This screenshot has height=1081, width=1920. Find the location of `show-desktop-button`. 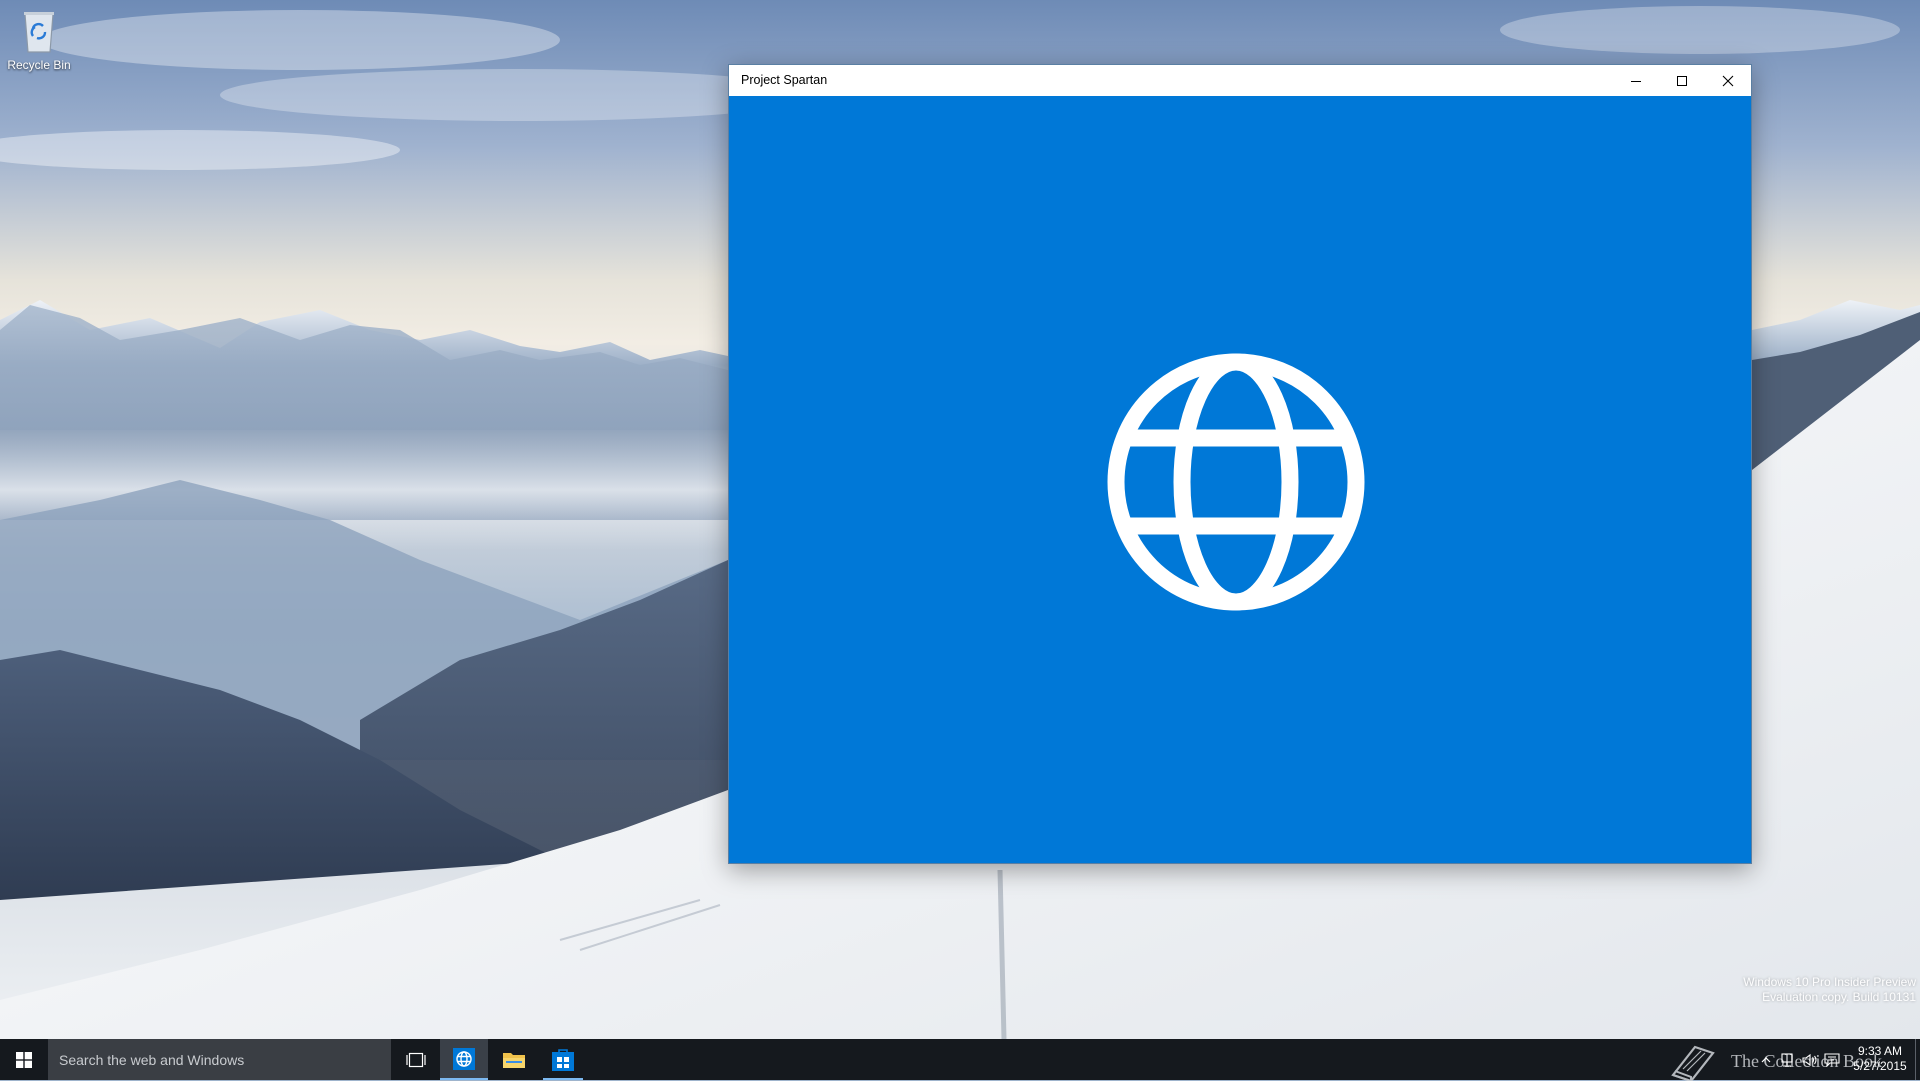

show-desktop-button is located at coordinates (1917, 1059).